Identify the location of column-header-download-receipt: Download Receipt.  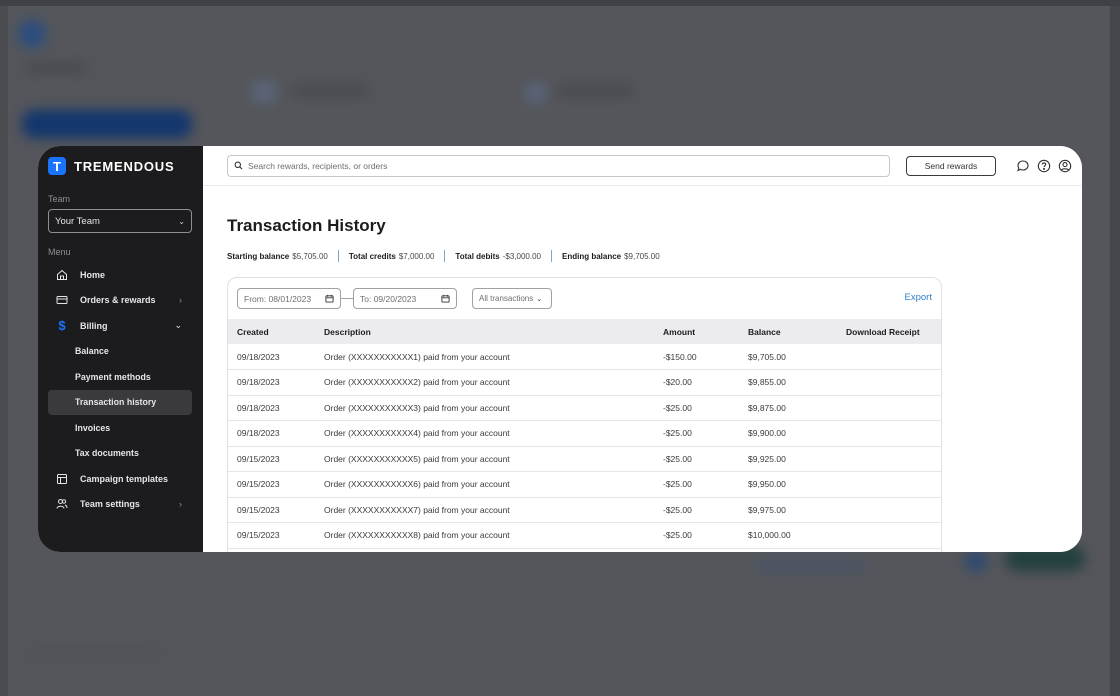
(893, 331).